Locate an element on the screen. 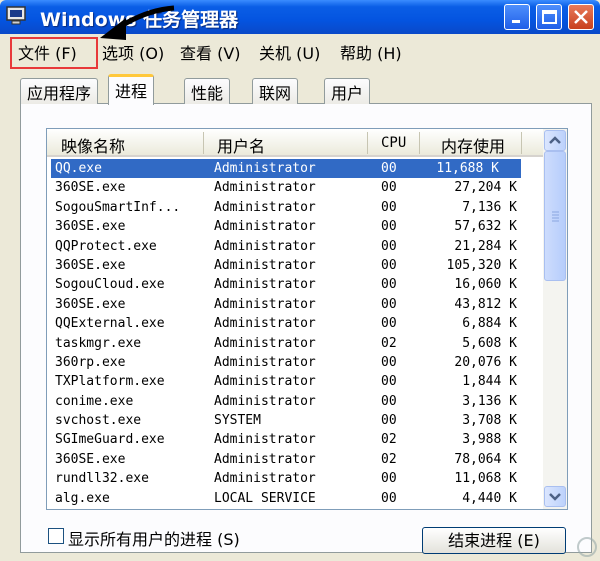  process-memory-cell: 7,136 K is located at coordinates (489, 207).